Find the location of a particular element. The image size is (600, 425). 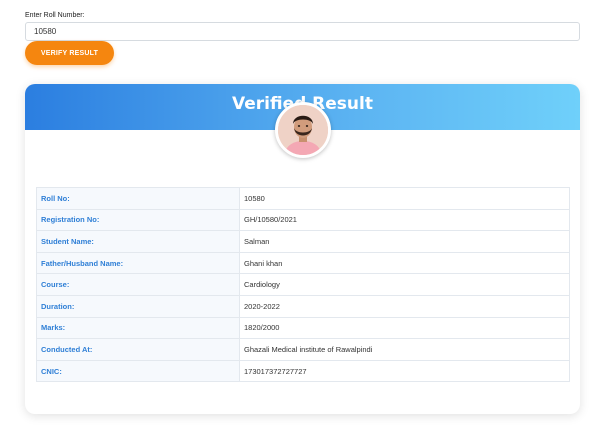

row-label: Father/Husband Name: is located at coordinates (138, 263).